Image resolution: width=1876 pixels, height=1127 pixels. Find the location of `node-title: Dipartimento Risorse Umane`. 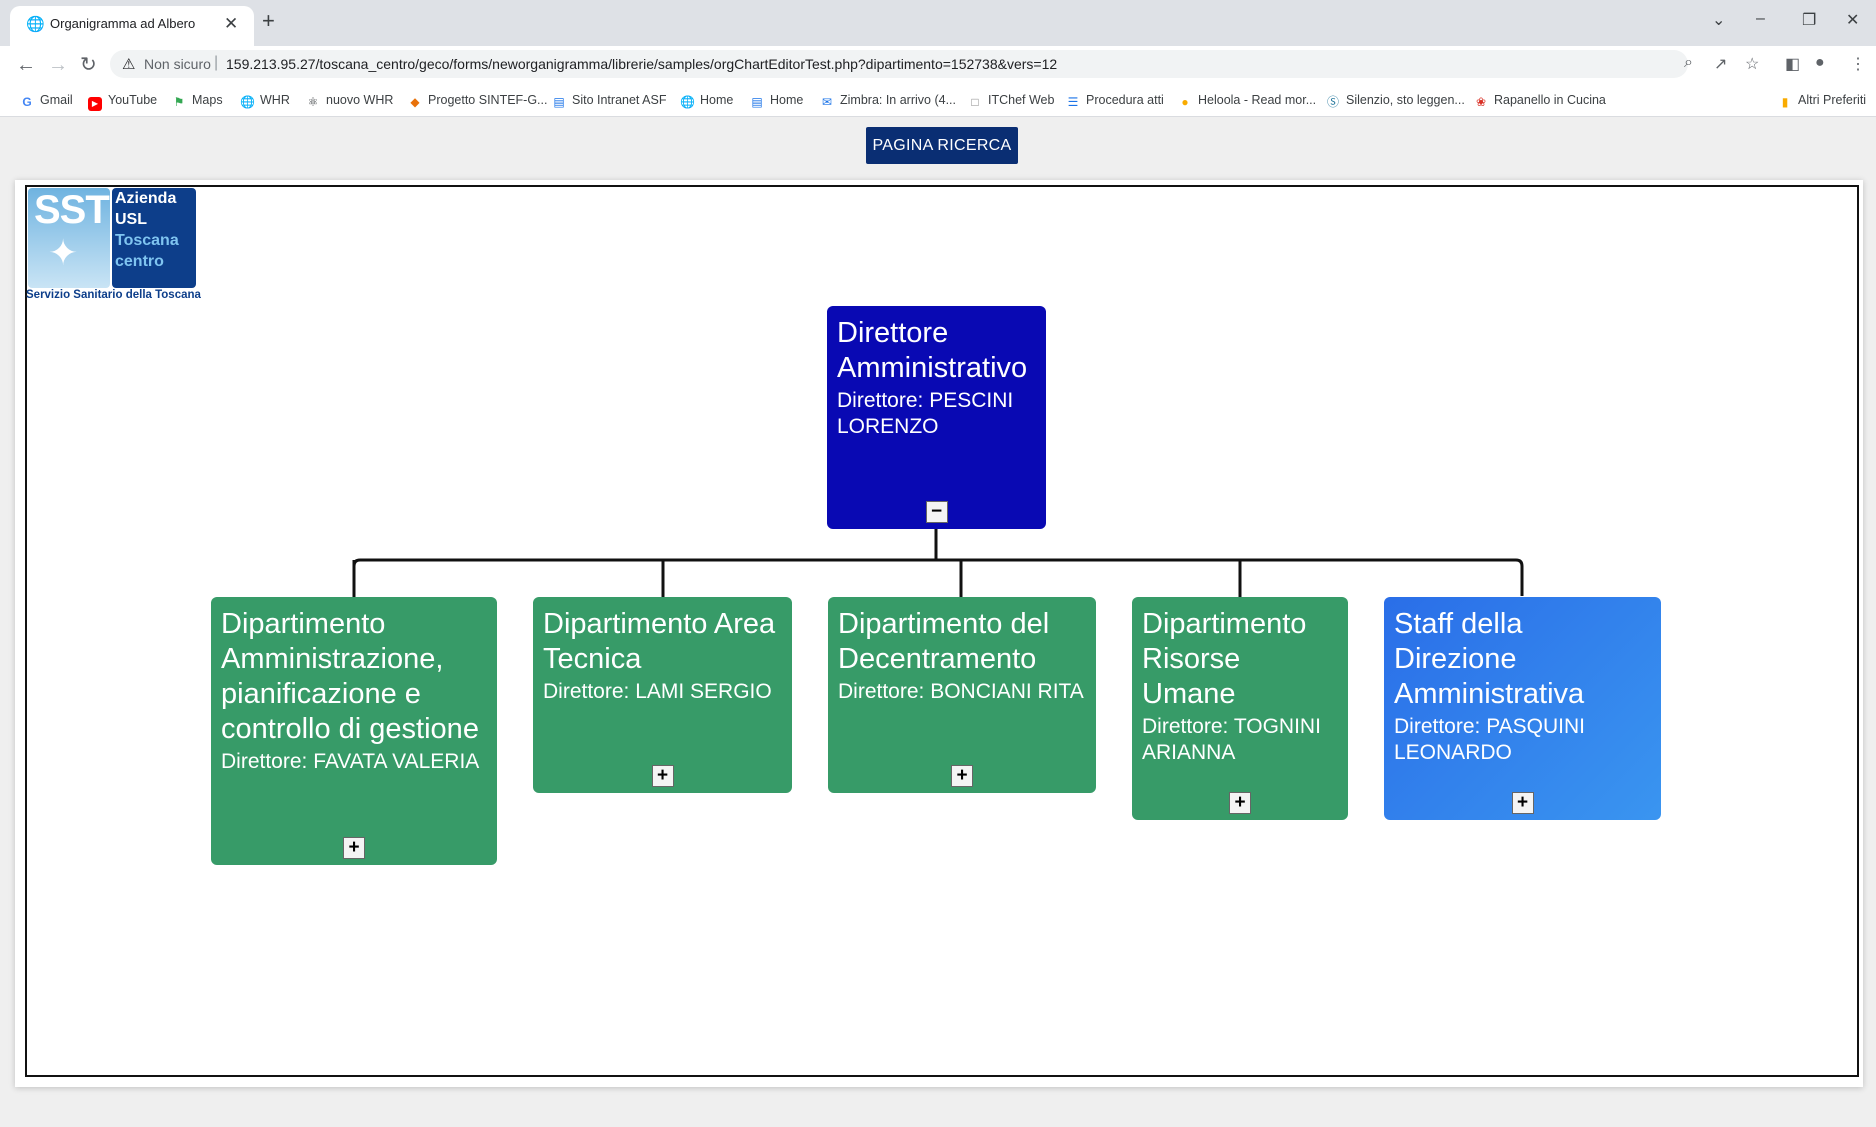

node-title: Dipartimento Risorse Umane is located at coordinates (1224, 659).